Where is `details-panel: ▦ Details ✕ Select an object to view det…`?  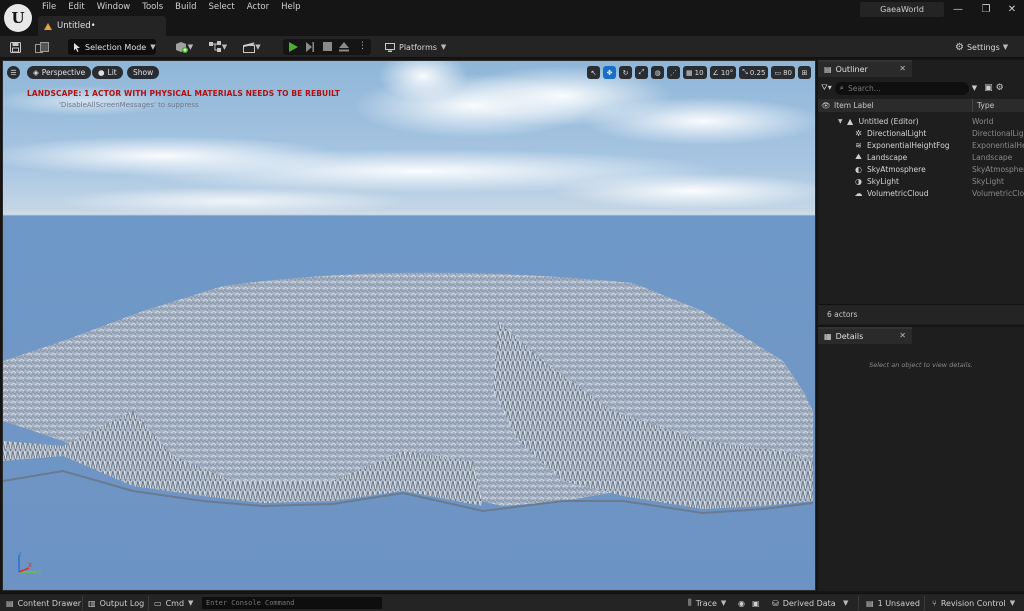 details-panel: ▦ Details ✕ Select an object to view det… is located at coordinates (921, 459).